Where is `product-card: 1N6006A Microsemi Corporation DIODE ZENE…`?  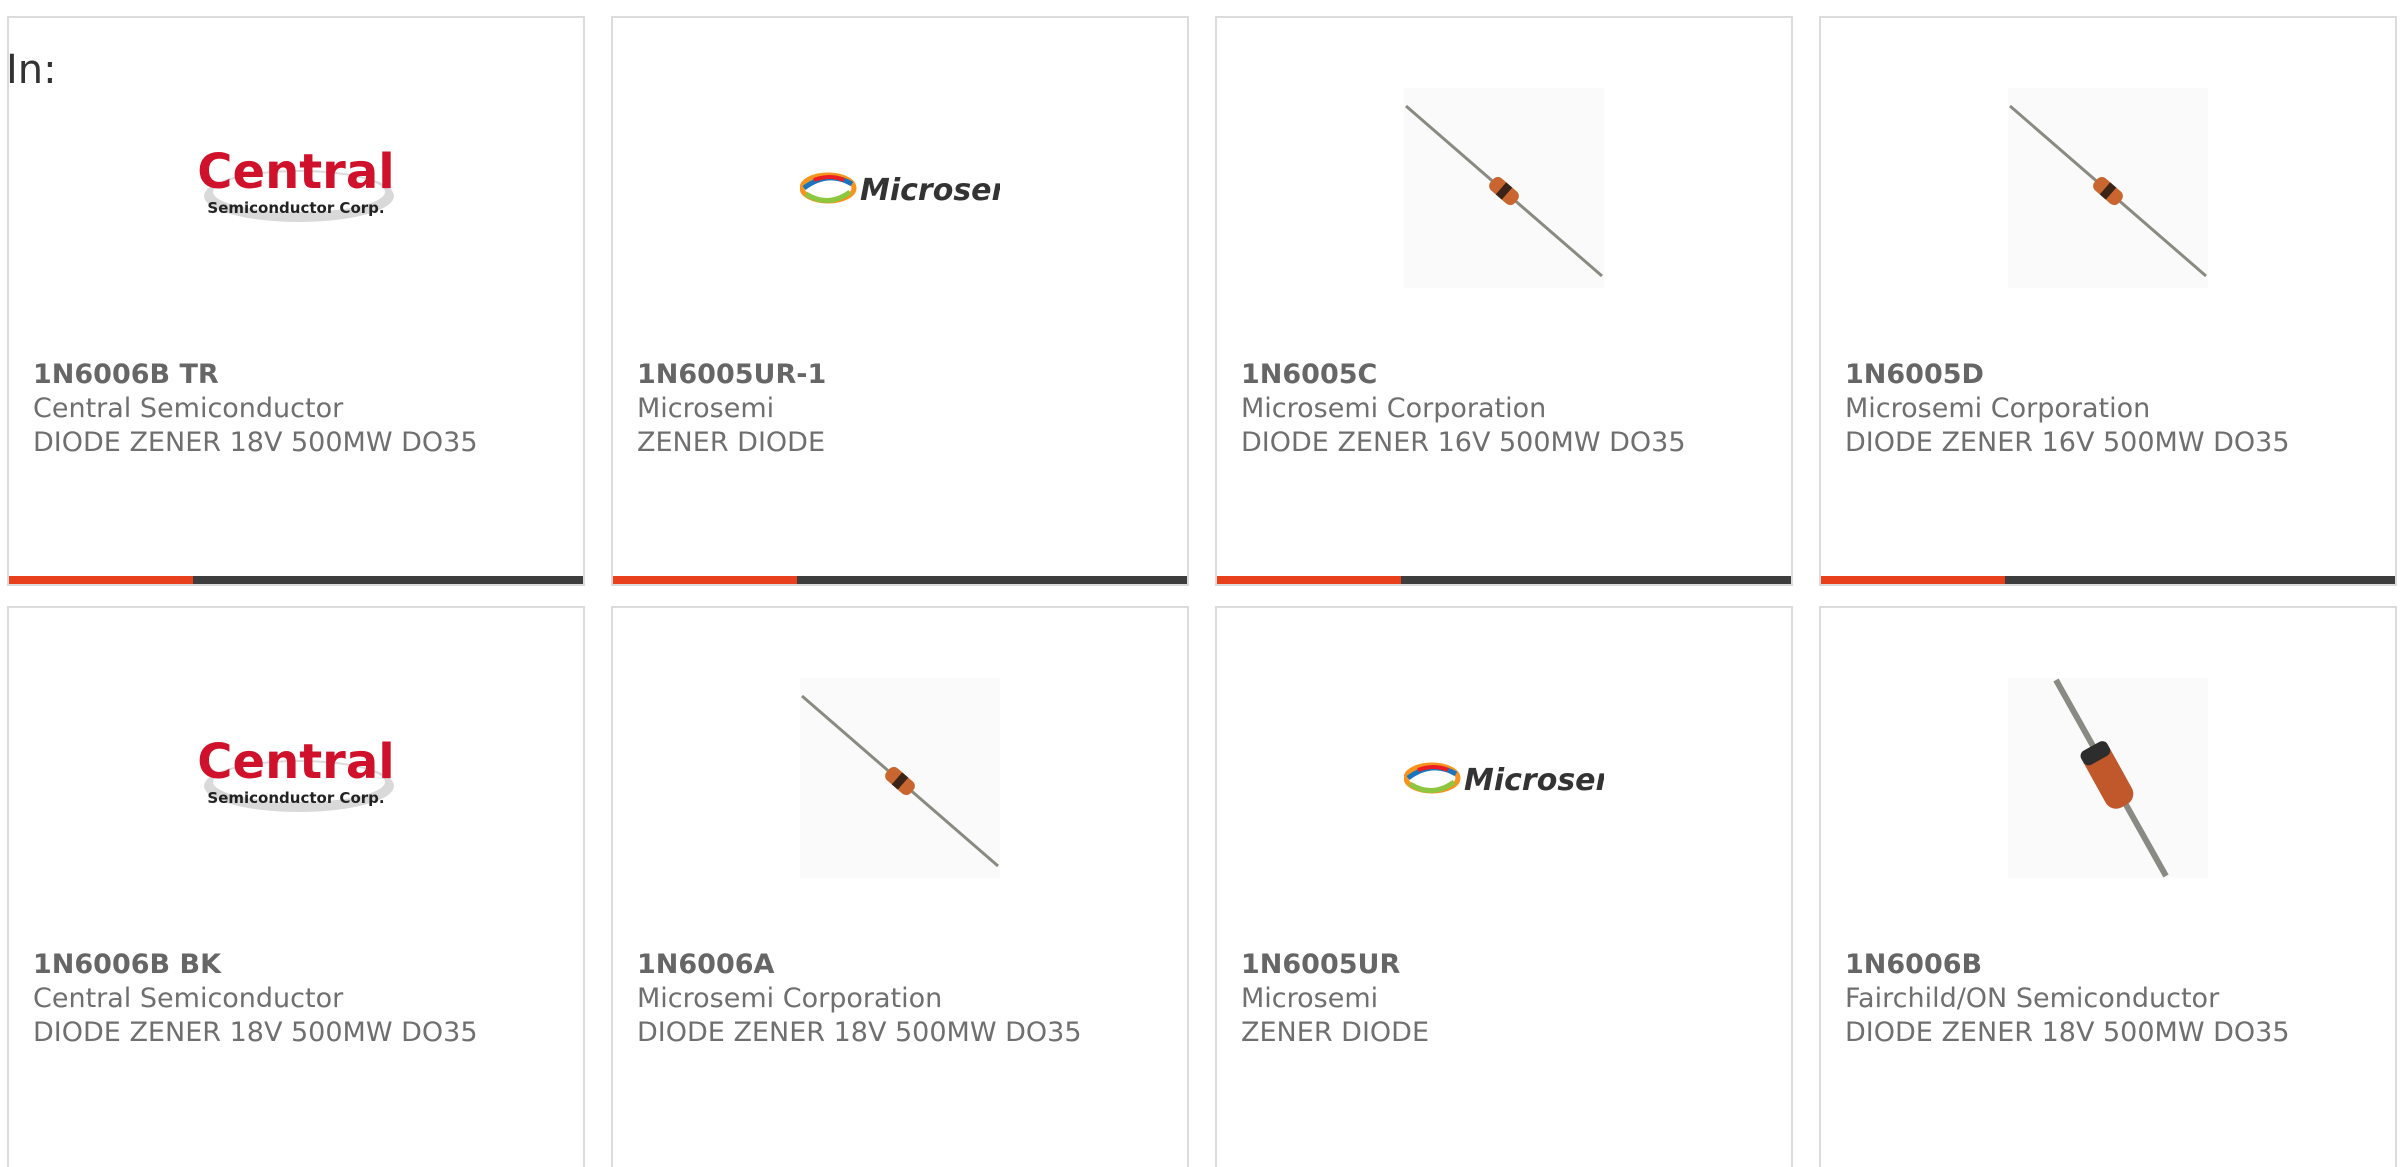
product-card: 1N6006A Microsemi Corporation DIODE ZENE… is located at coordinates (900, 886).